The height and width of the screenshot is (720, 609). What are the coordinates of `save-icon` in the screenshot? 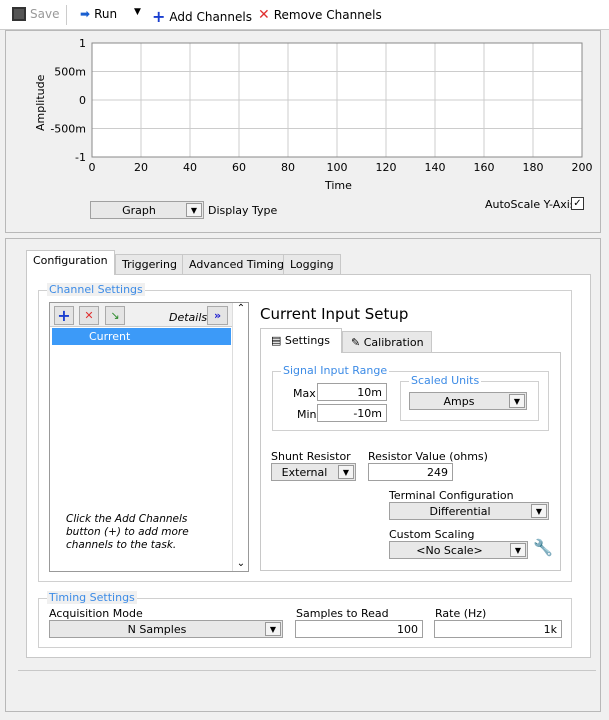 It's located at (19, 14).